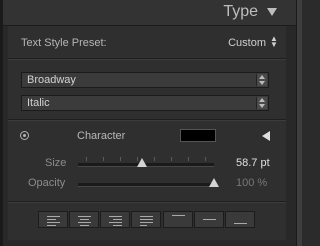  What do you see at coordinates (299, 123) in the screenshot?
I see `panel-scrollbar` at bounding box center [299, 123].